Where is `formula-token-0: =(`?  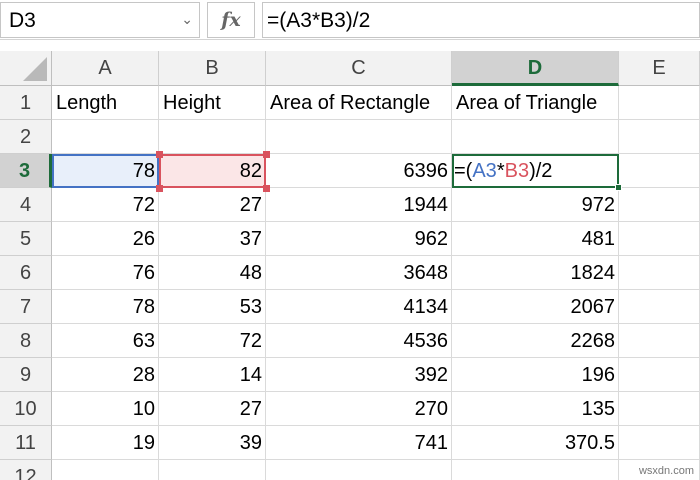
formula-token-0: =( is located at coordinates (463, 171).